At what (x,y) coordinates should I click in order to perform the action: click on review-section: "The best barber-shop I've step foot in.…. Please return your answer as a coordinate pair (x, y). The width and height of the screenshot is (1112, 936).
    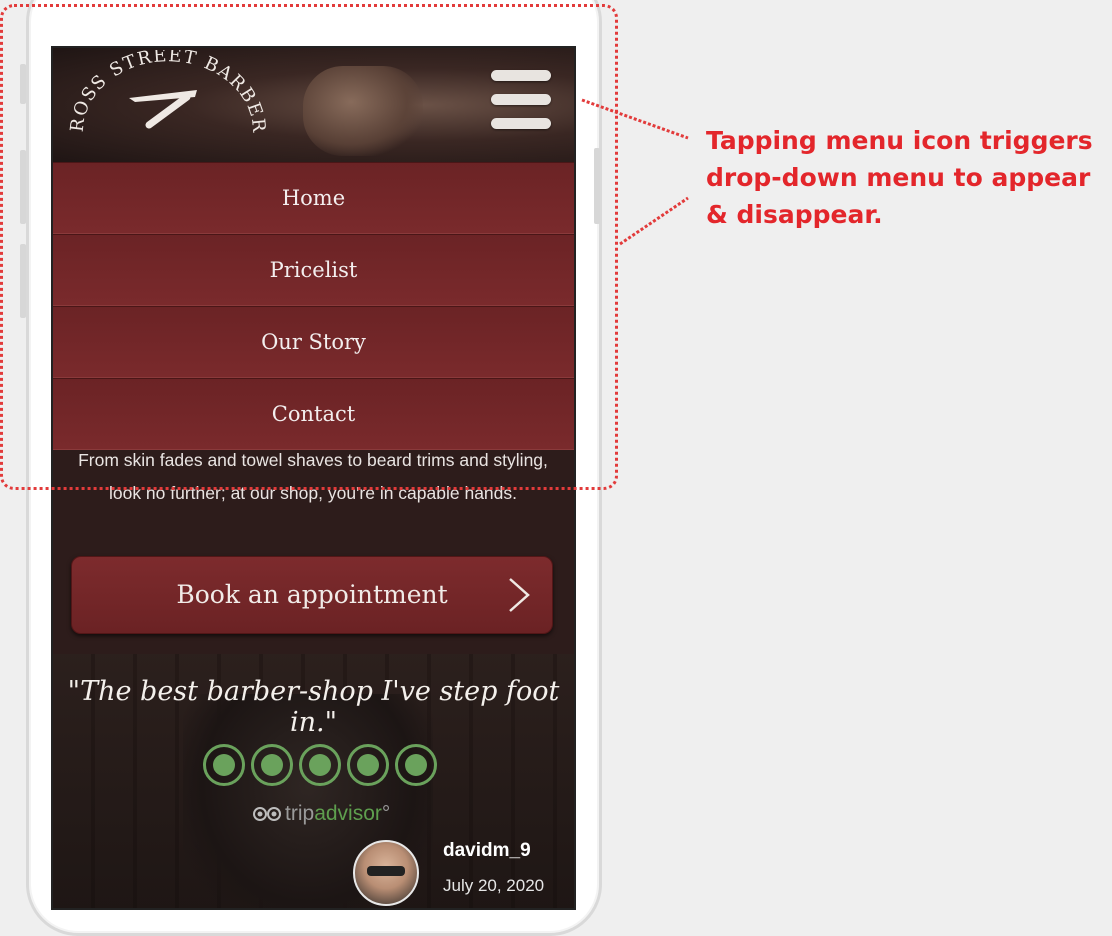
    Looking at the image, I should click on (313, 781).